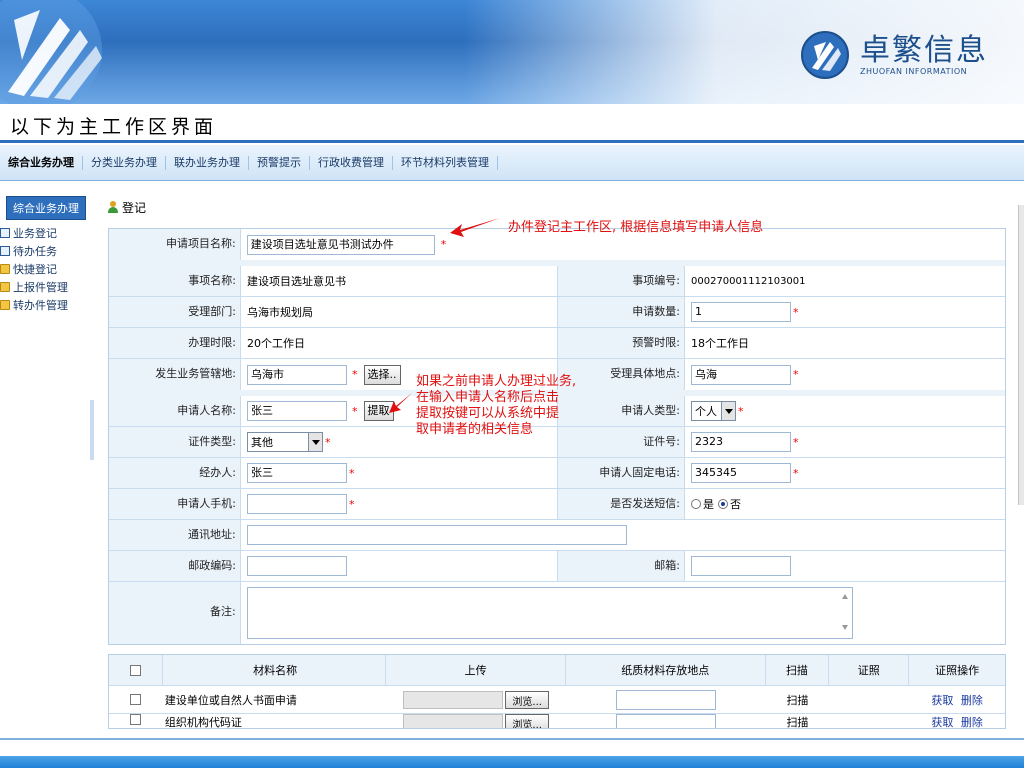 The image size is (1024, 768). What do you see at coordinates (175, 442) in the screenshot?
I see `cert-type-label: 证件类型:` at bounding box center [175, 442].